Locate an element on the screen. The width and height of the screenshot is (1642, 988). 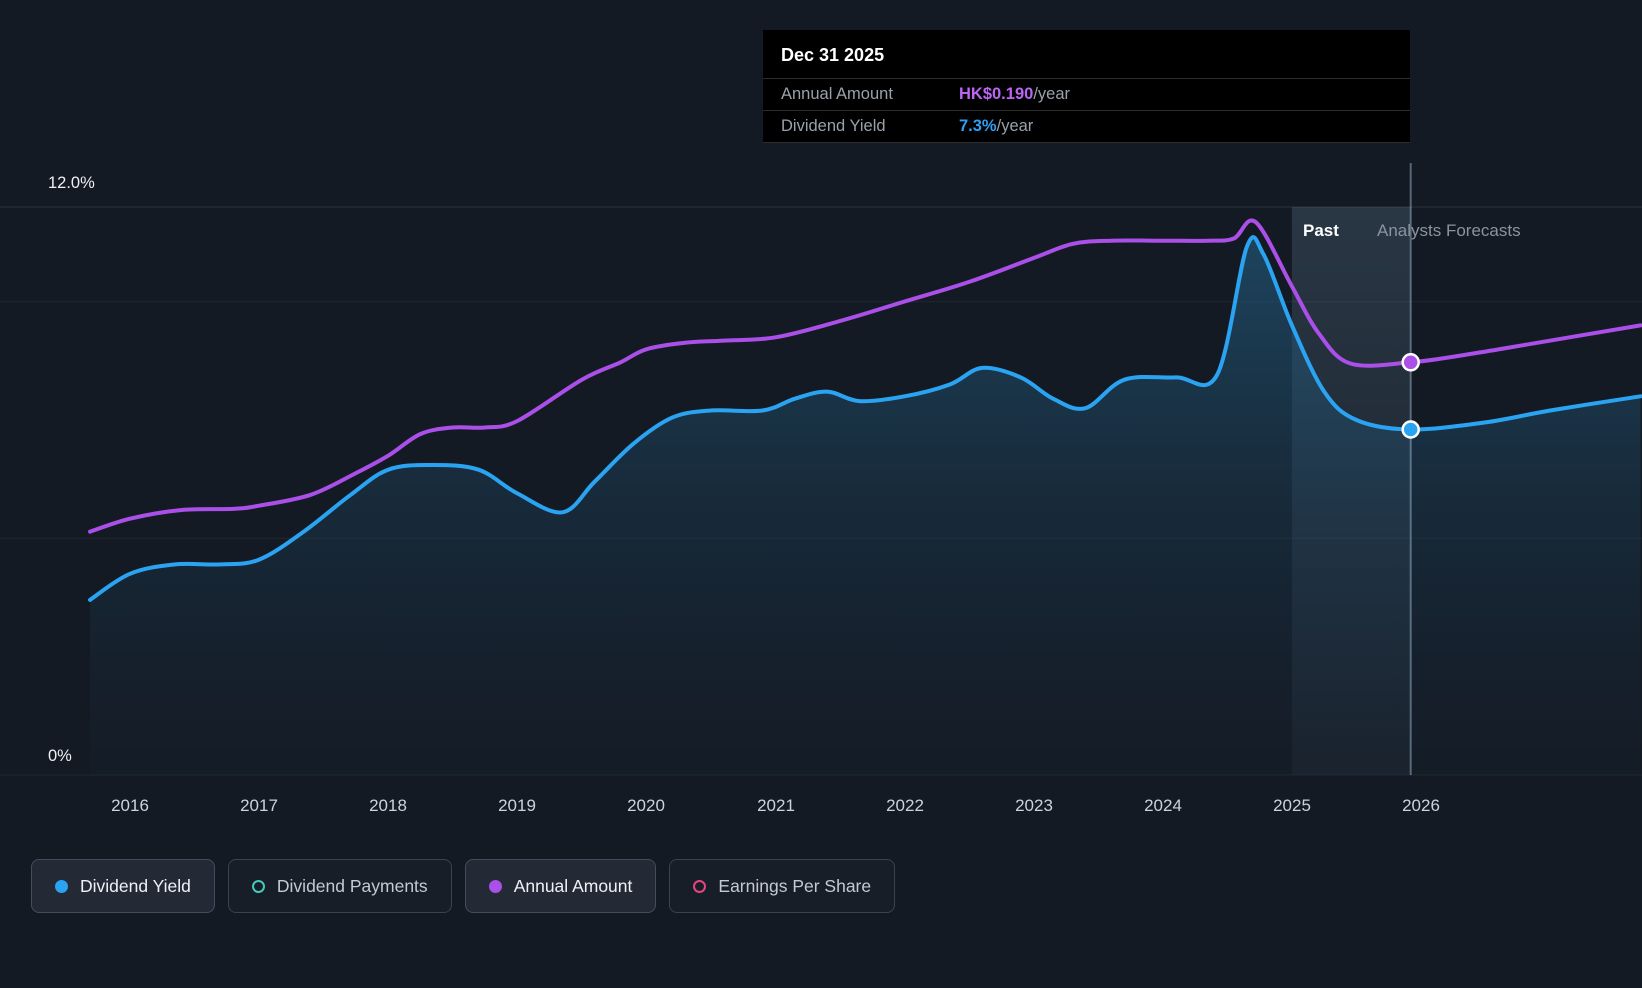
y-axis-label-min: 0% is located at coordinates (60, 756).